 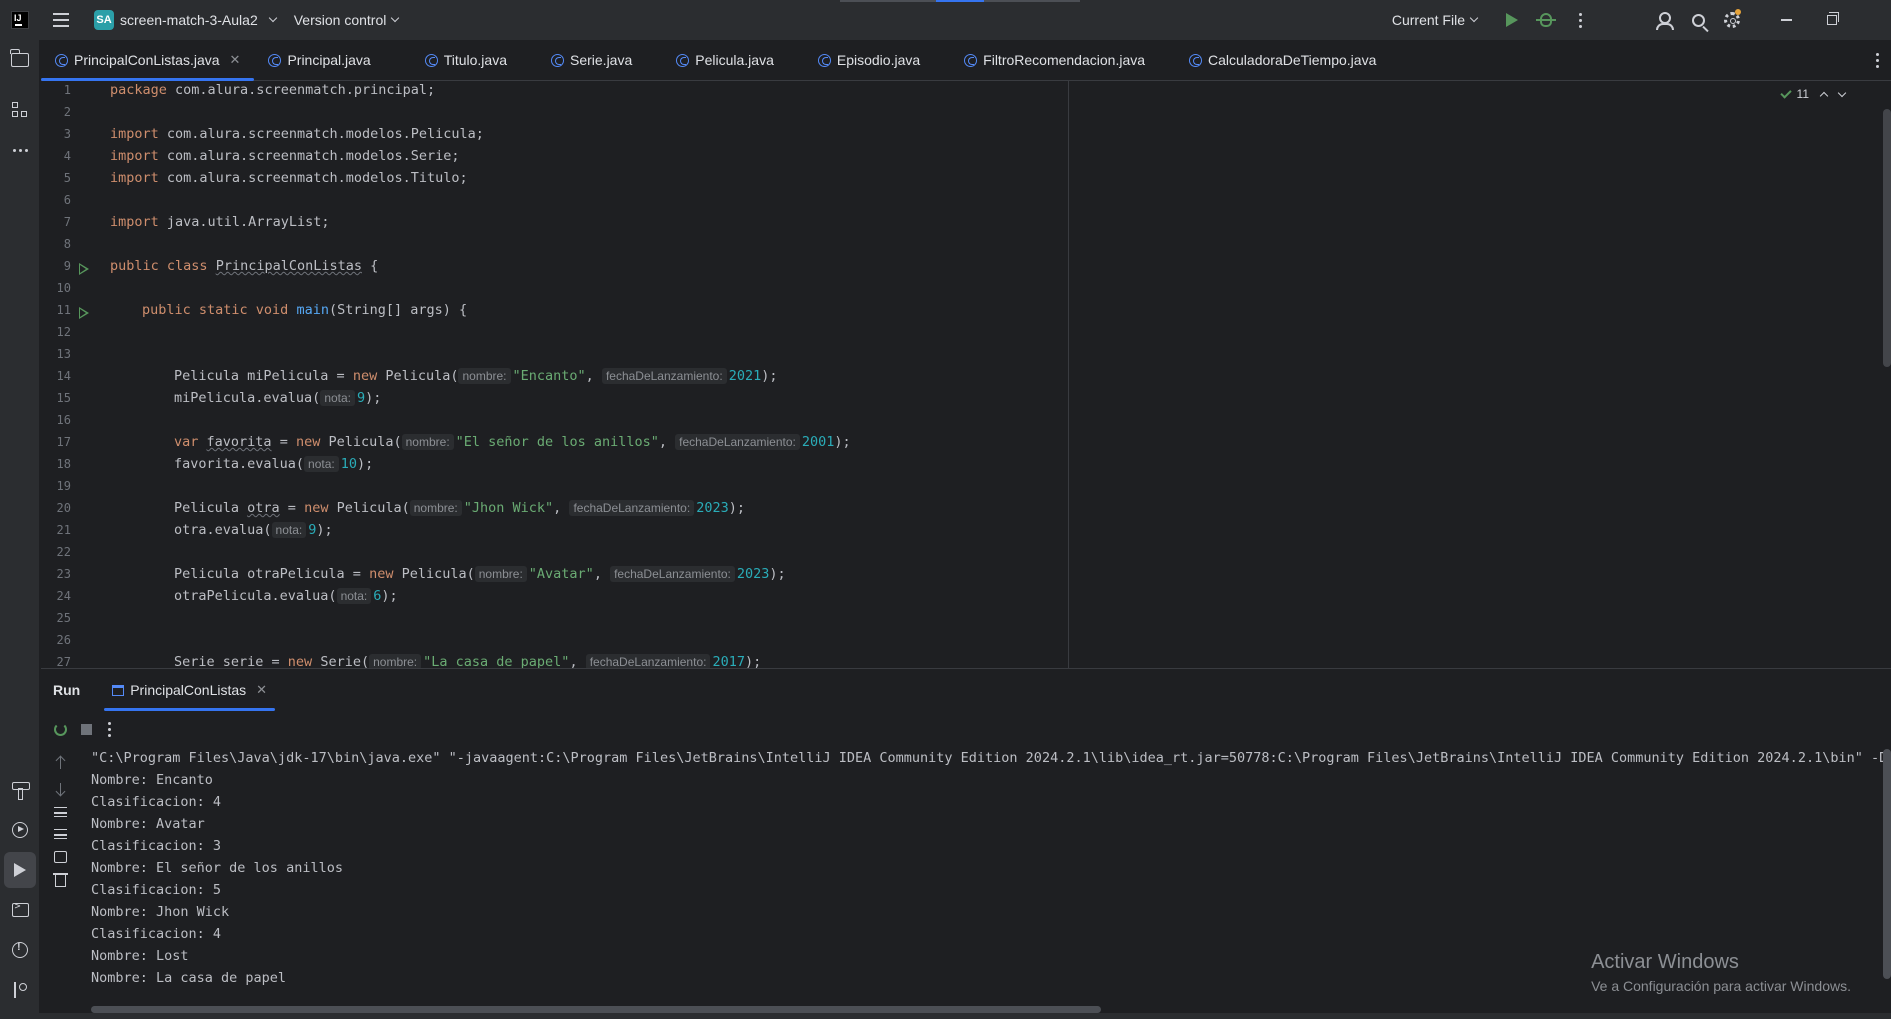 I want to click on project-selector: SA screen-match-3-Aula2, so click(x=185, y=20).